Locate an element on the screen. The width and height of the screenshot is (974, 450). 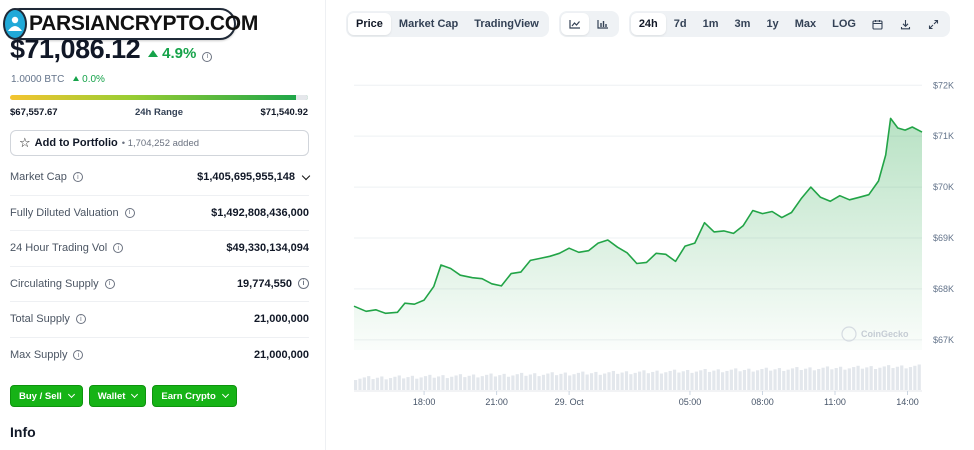
stat-label: 24 Hour Trading Vol i is located at coordinates (67, 248).